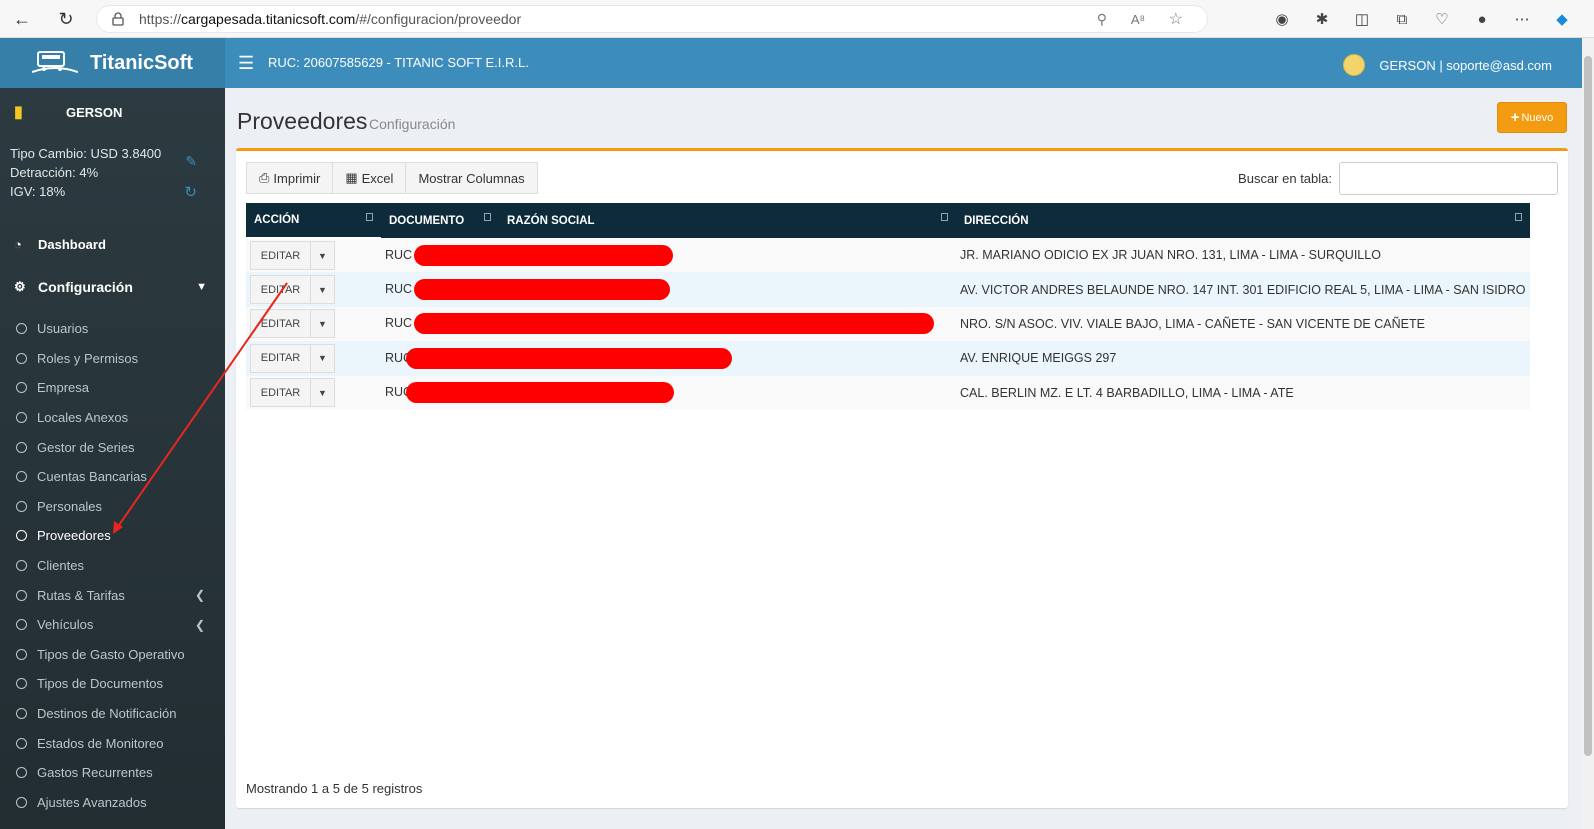  I want to click on collections-icon: ⧉, so click(1402, 19).